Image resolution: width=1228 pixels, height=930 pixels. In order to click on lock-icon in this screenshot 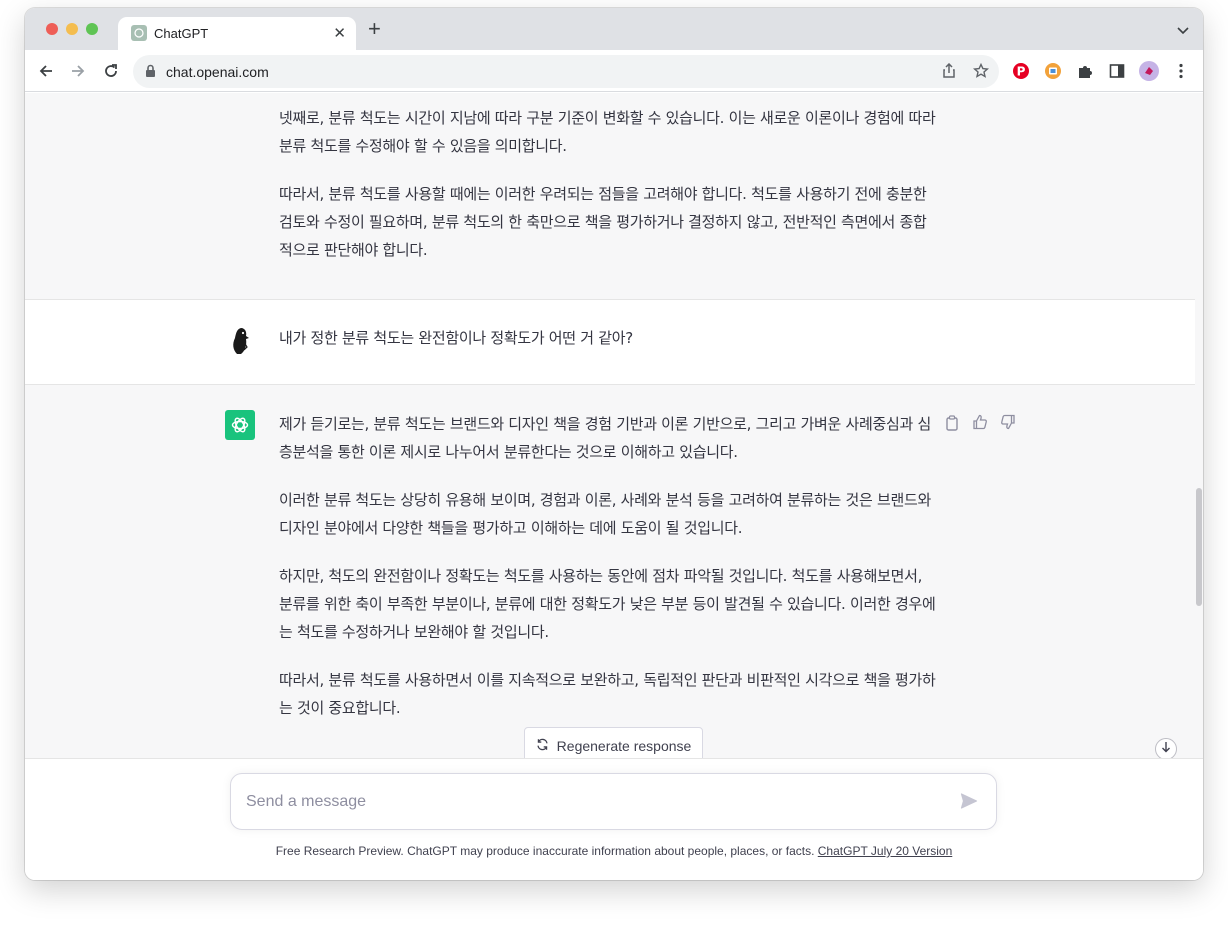, I will do `click(150, 73)`.